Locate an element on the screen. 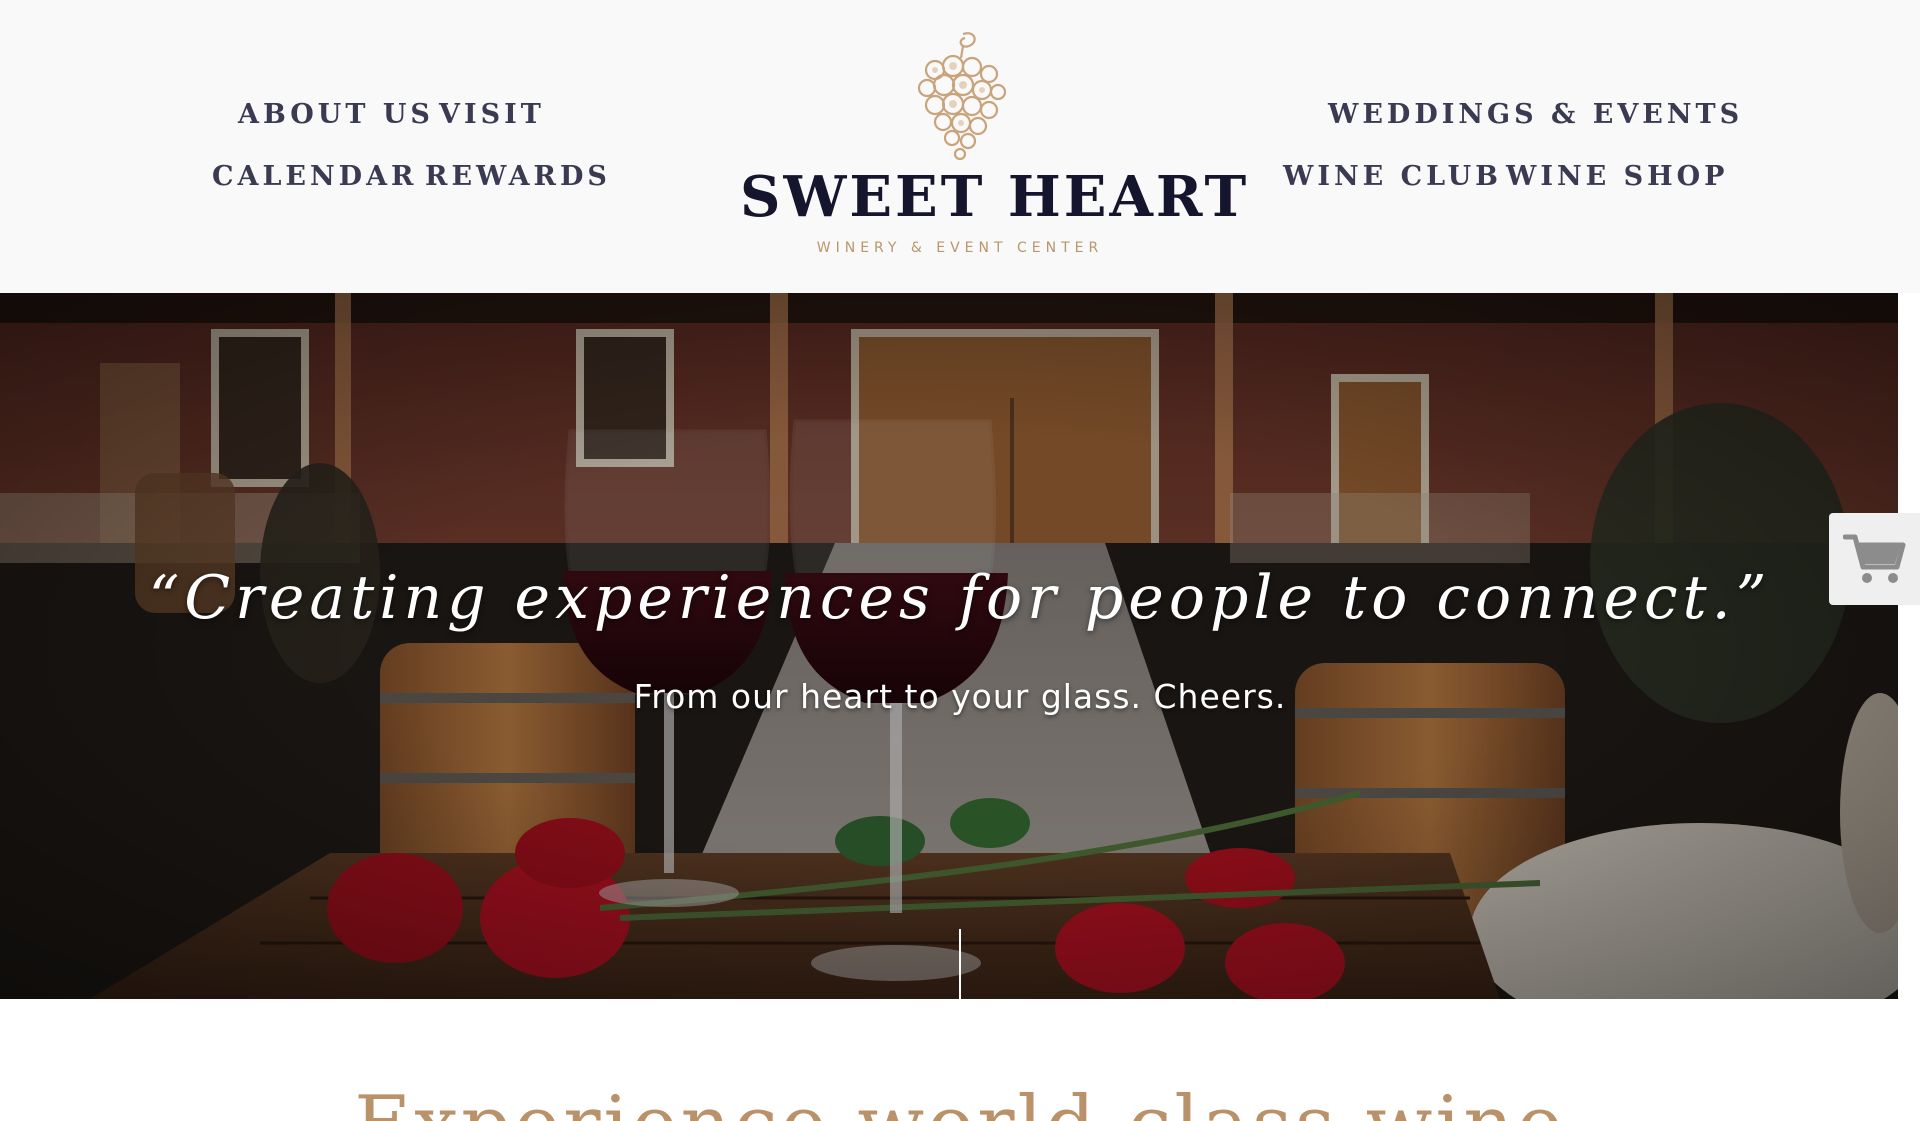 The height and width of the screenshot is (1121, 1920). nav-rewards: REWARDS is located at coordinates (518, 176).